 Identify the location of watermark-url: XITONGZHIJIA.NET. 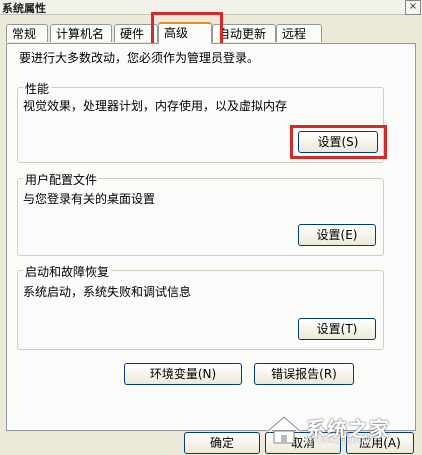
(341, 440).